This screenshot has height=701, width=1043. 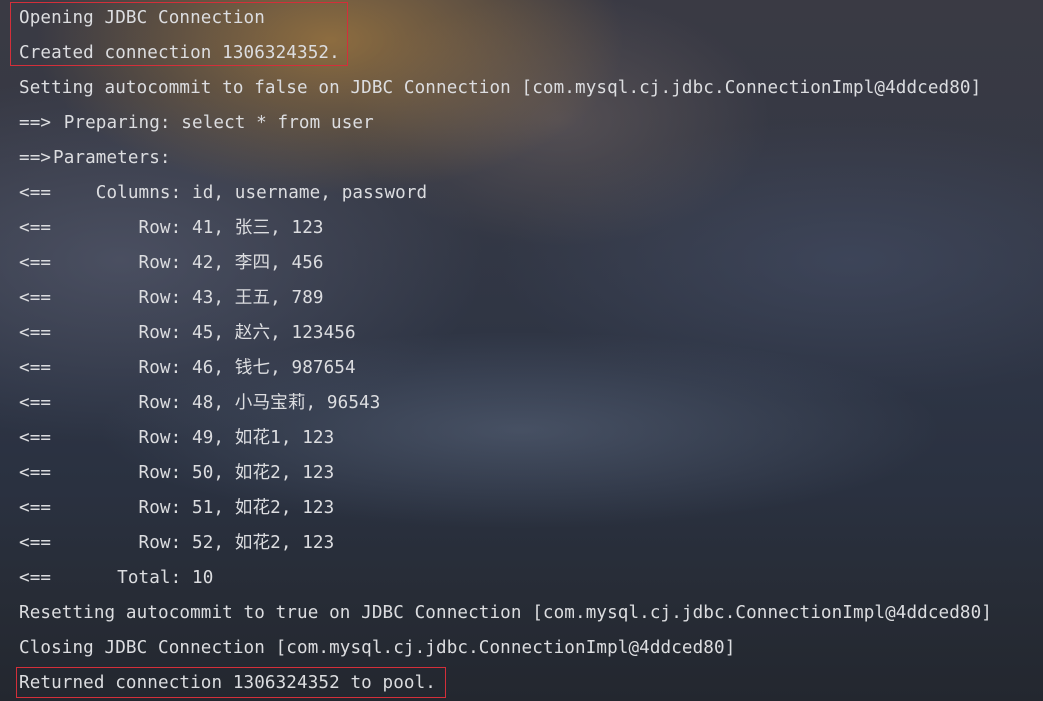 What do you see at coordinates (133, 578) in the screenshot?
I see `log-text: Total: 10` at bounding box center [133, 578].